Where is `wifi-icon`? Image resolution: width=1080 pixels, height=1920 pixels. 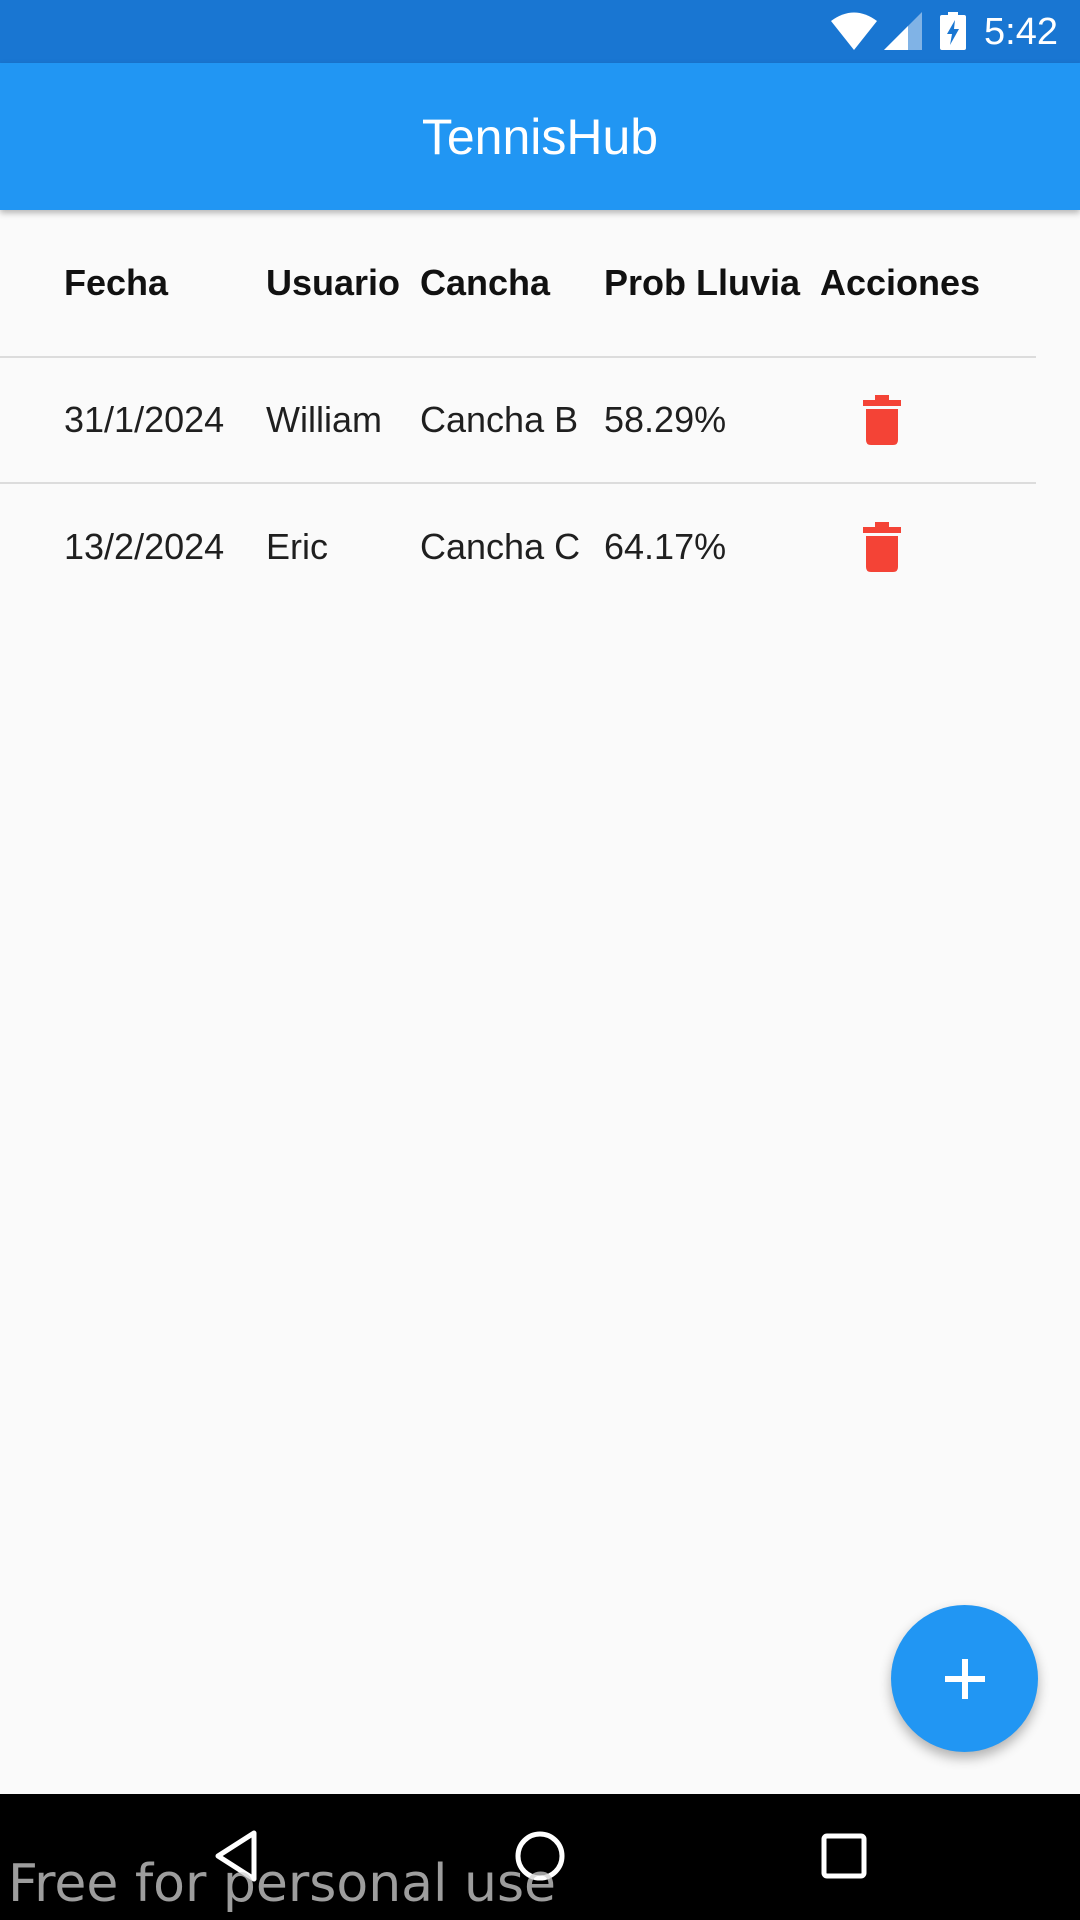
wifi-icon is located at coordinates (854, 31).